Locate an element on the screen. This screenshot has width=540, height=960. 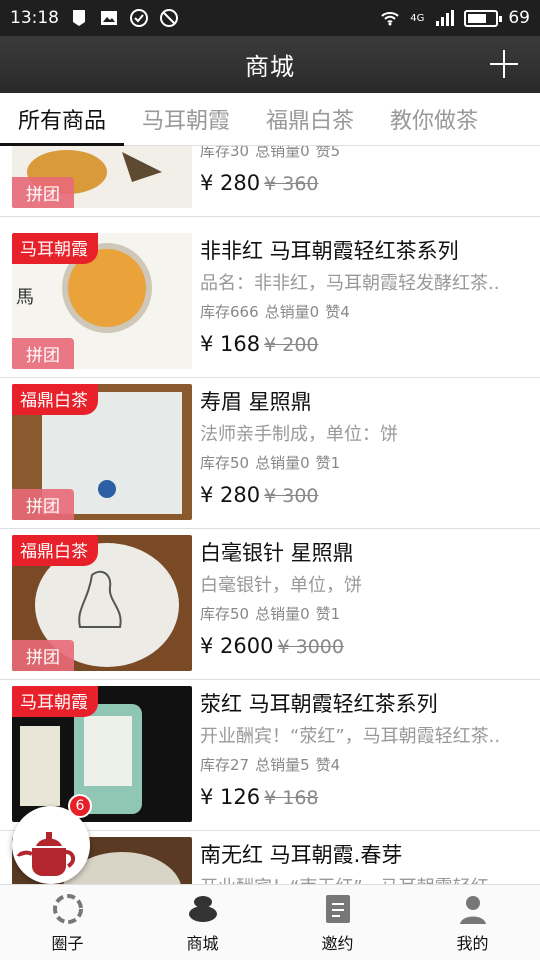
product-item: 拼团 库存30 总销量0 赞5 ¥ 280 ¥ 360 is located at coordinates (270, 181).